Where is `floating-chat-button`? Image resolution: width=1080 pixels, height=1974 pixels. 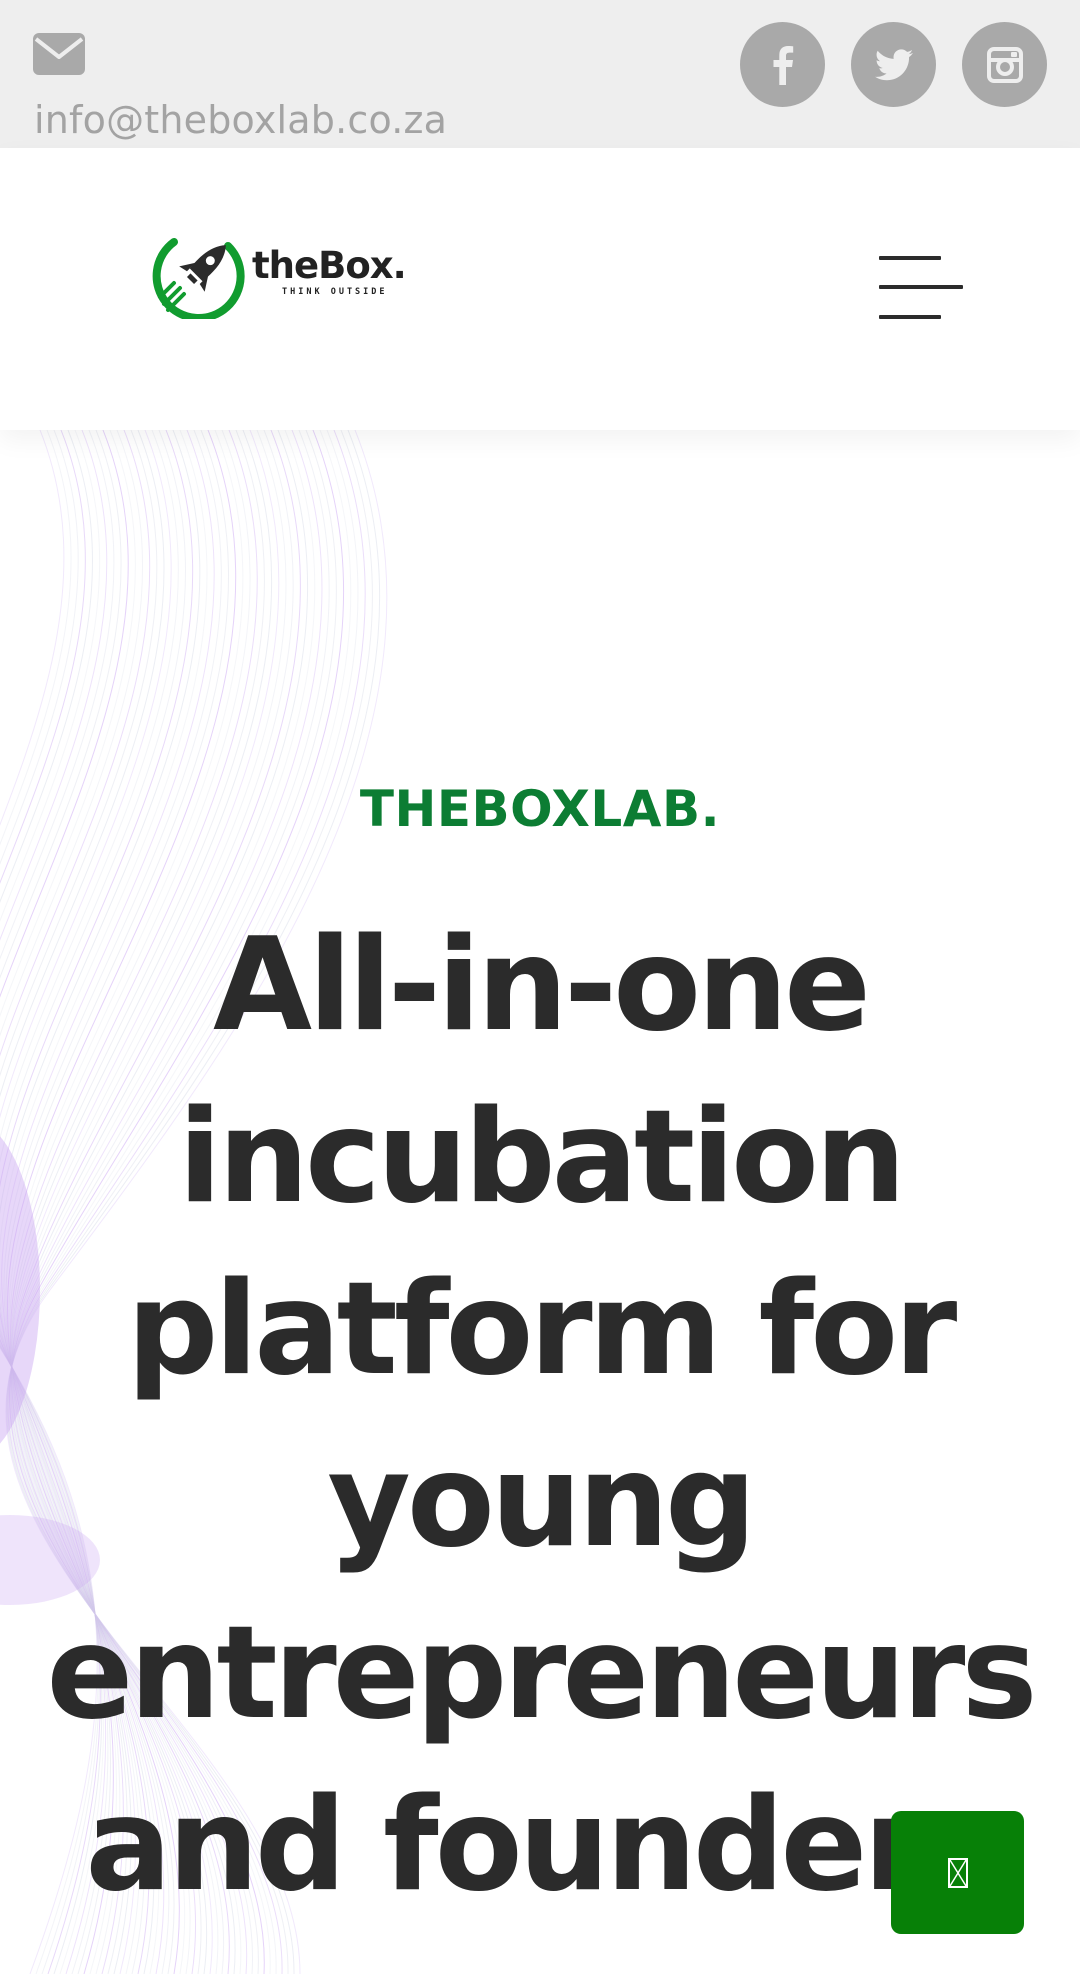
floating-chat-button is located at coordinates (957, 1872).